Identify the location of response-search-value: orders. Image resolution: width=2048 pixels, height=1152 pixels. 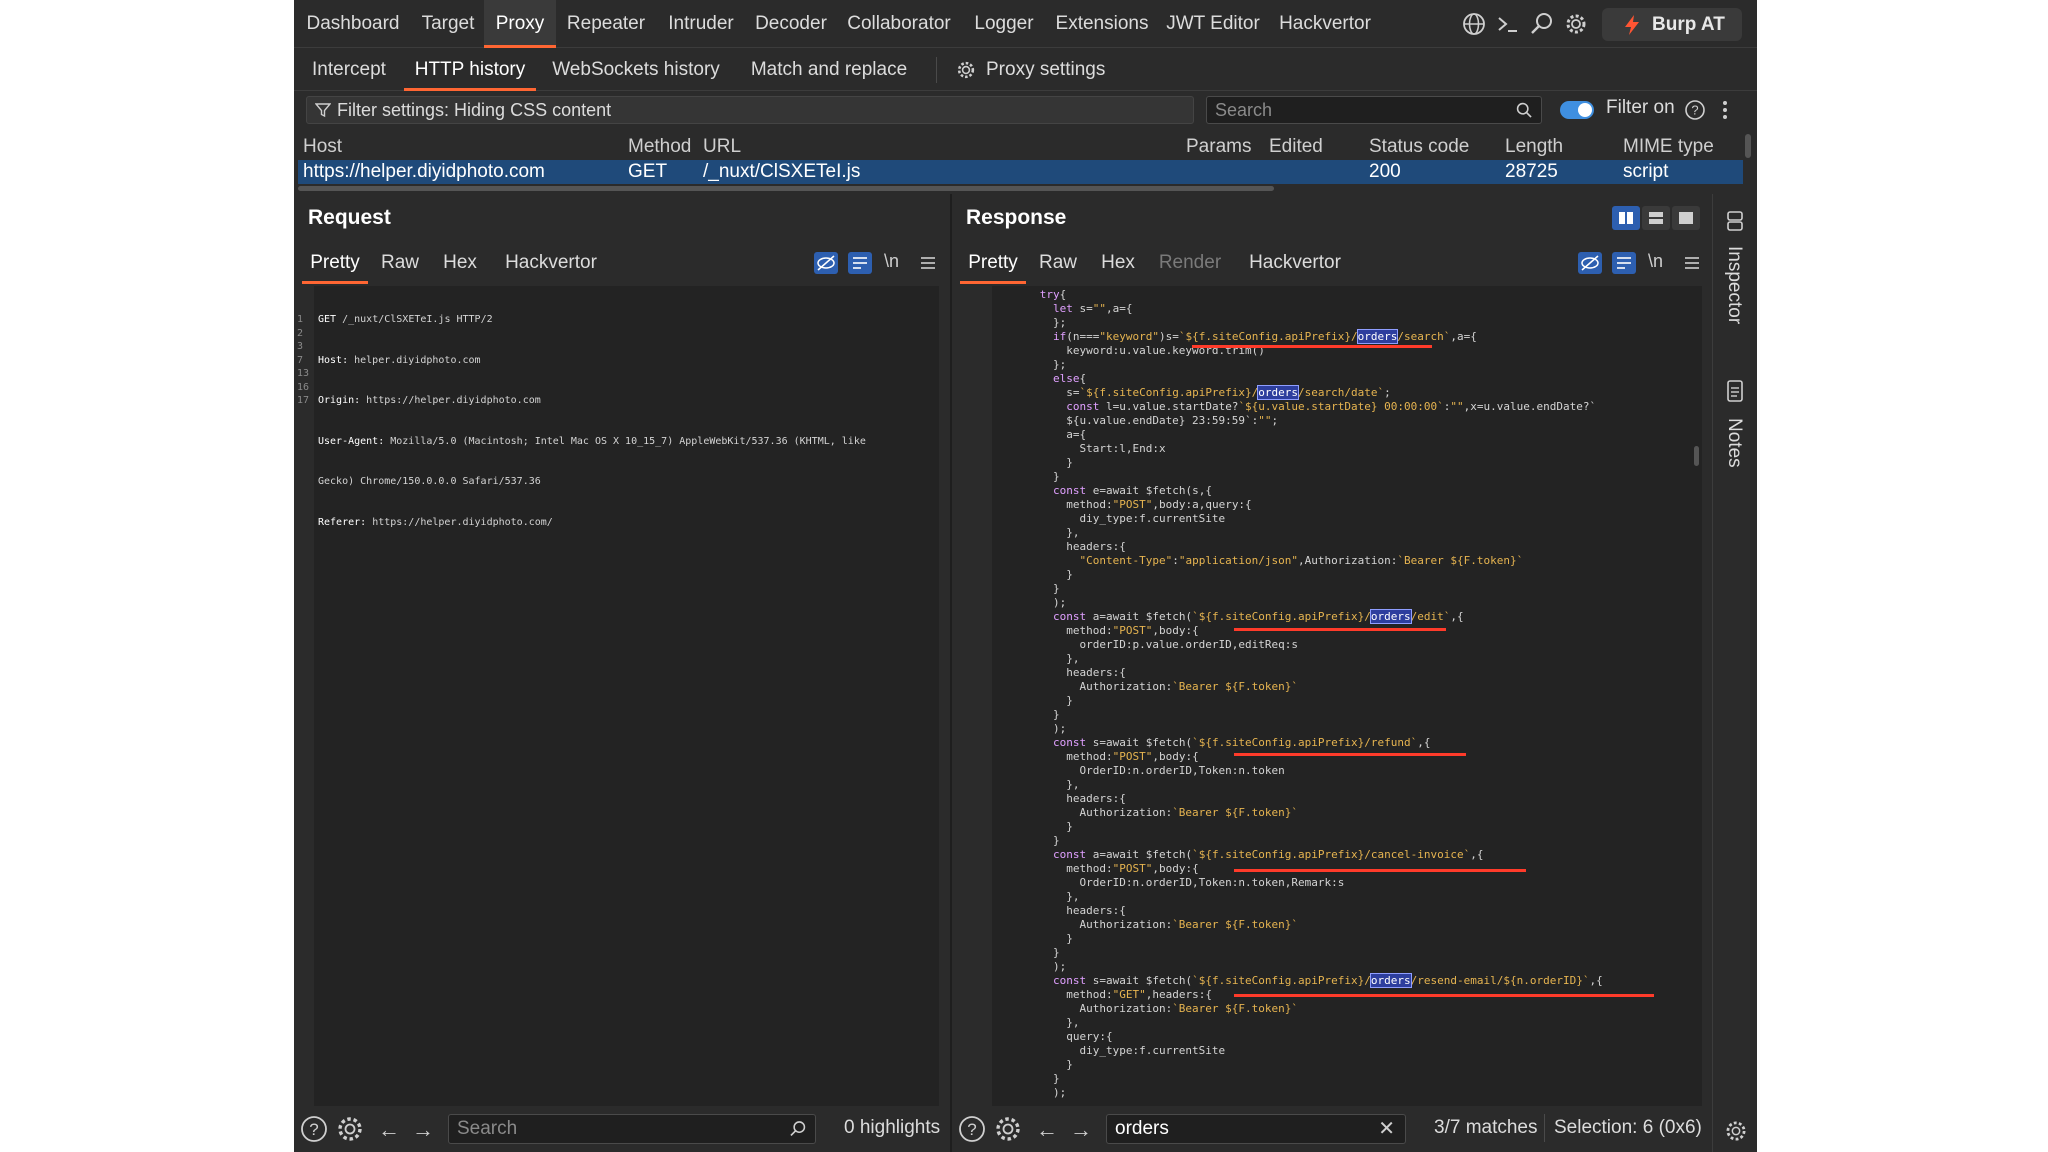
(1142, 1128).